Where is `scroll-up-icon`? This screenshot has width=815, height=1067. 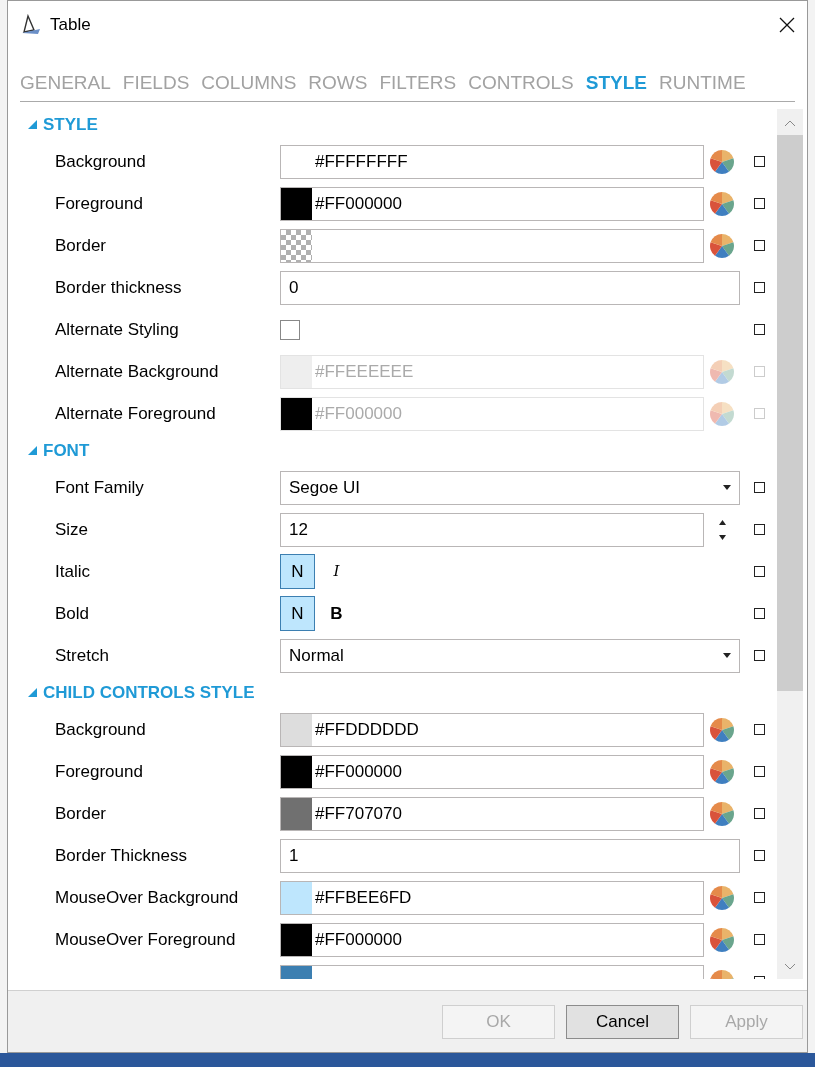
scroll-up-icon is located at coordinates (790, 122).